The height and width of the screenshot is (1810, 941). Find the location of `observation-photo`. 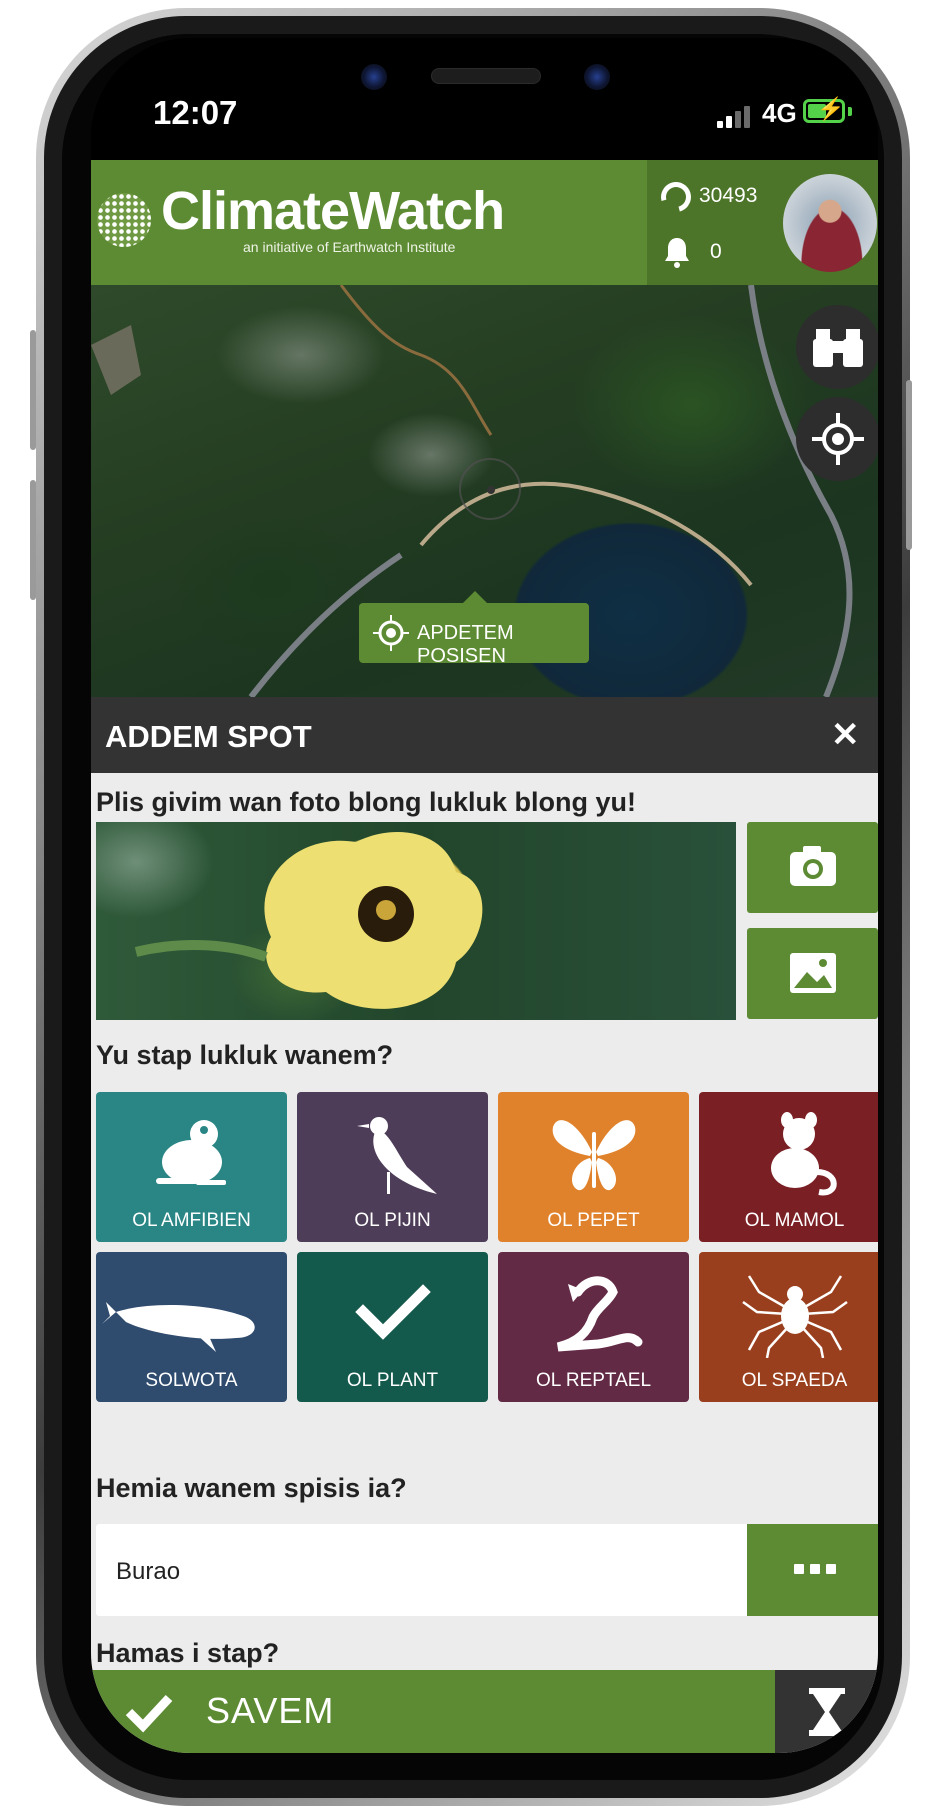

observation-photo is located at coordinates (416, 921).